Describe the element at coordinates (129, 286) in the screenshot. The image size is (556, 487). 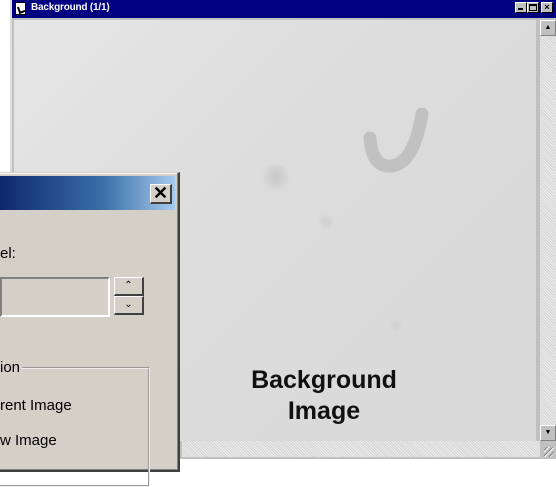
I see `spin-up-icon: ⌃` at that location.